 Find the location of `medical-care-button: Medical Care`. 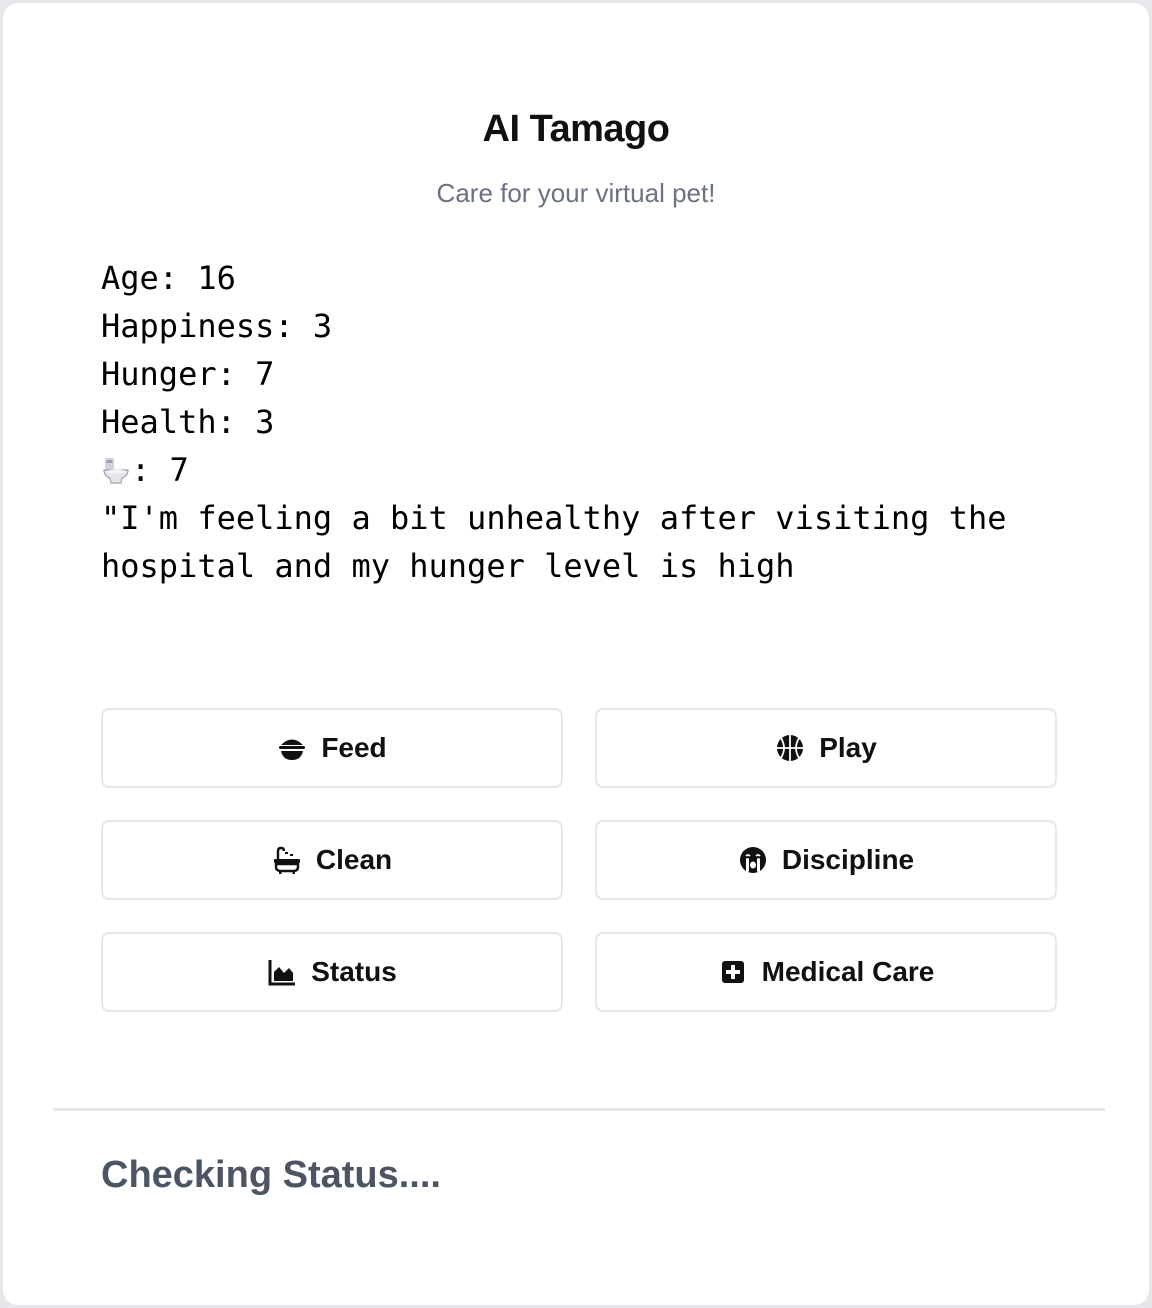

medical-care-button: Medical Care is located at coordinates (826, 972).